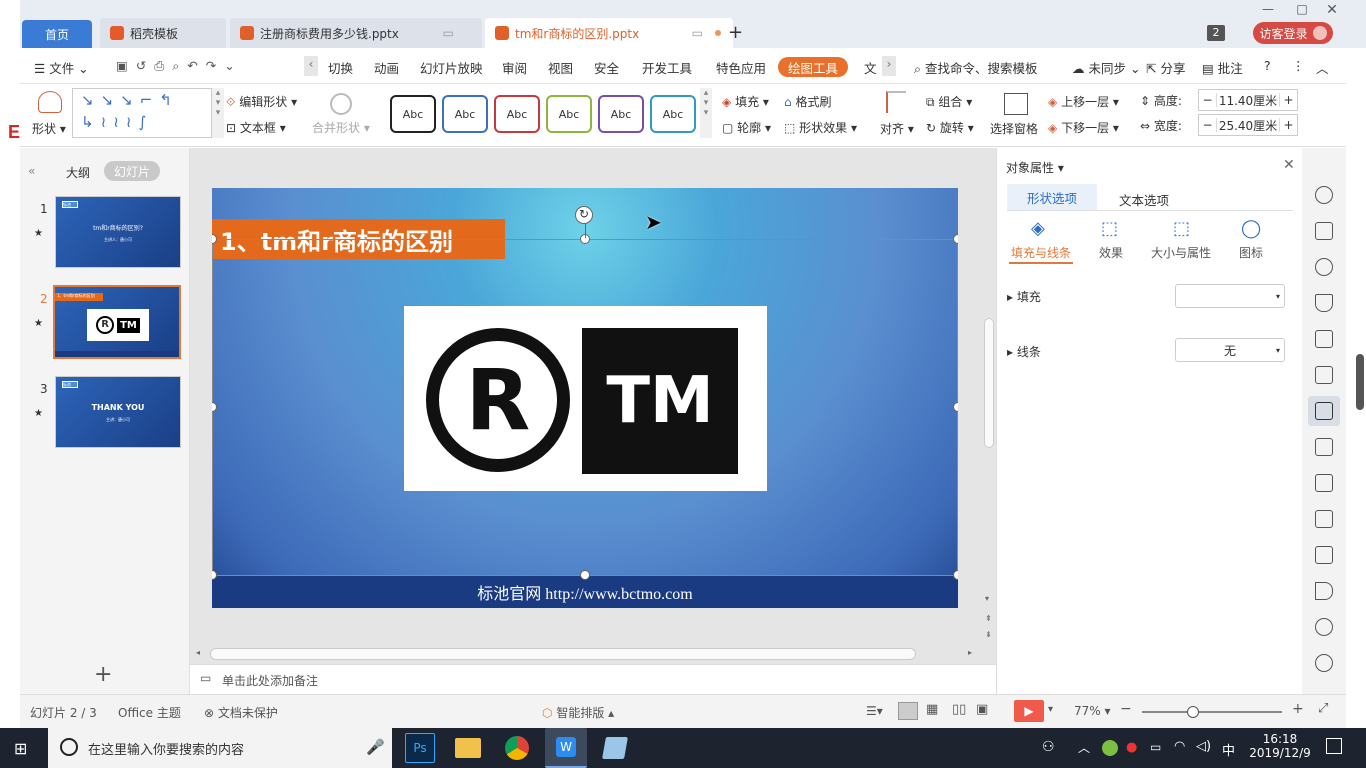 This screenshot has width=1366, height=768. I want to click on wps-active-app: W, so click(566, 748).